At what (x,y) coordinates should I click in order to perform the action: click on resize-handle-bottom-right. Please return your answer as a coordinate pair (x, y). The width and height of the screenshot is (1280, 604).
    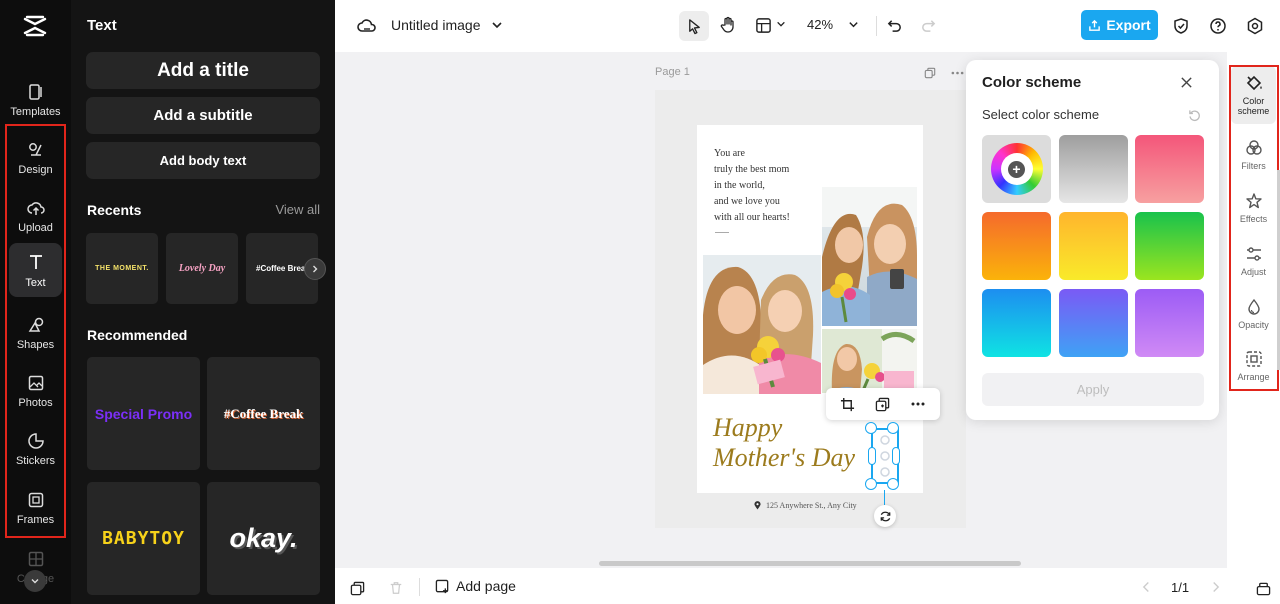
    Looking at the image, I should click on (893, 484).